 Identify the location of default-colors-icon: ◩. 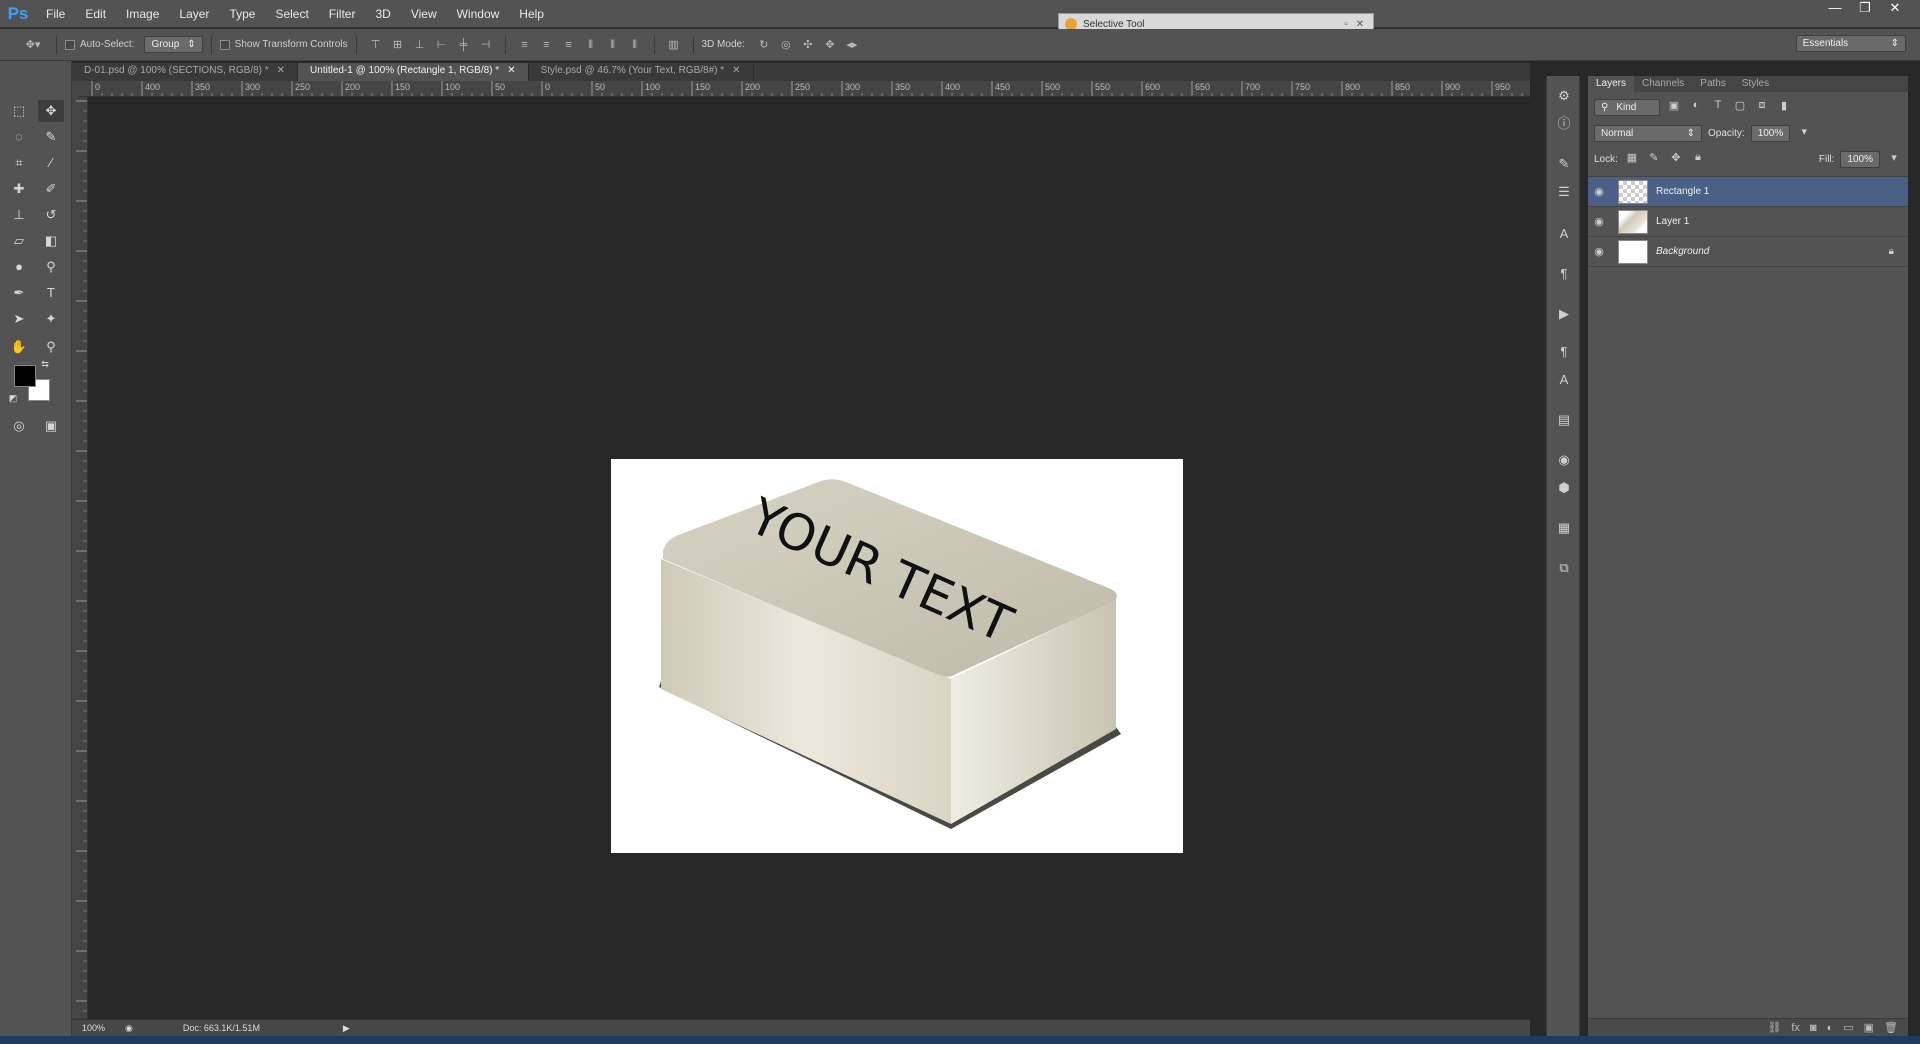
(13, 398).